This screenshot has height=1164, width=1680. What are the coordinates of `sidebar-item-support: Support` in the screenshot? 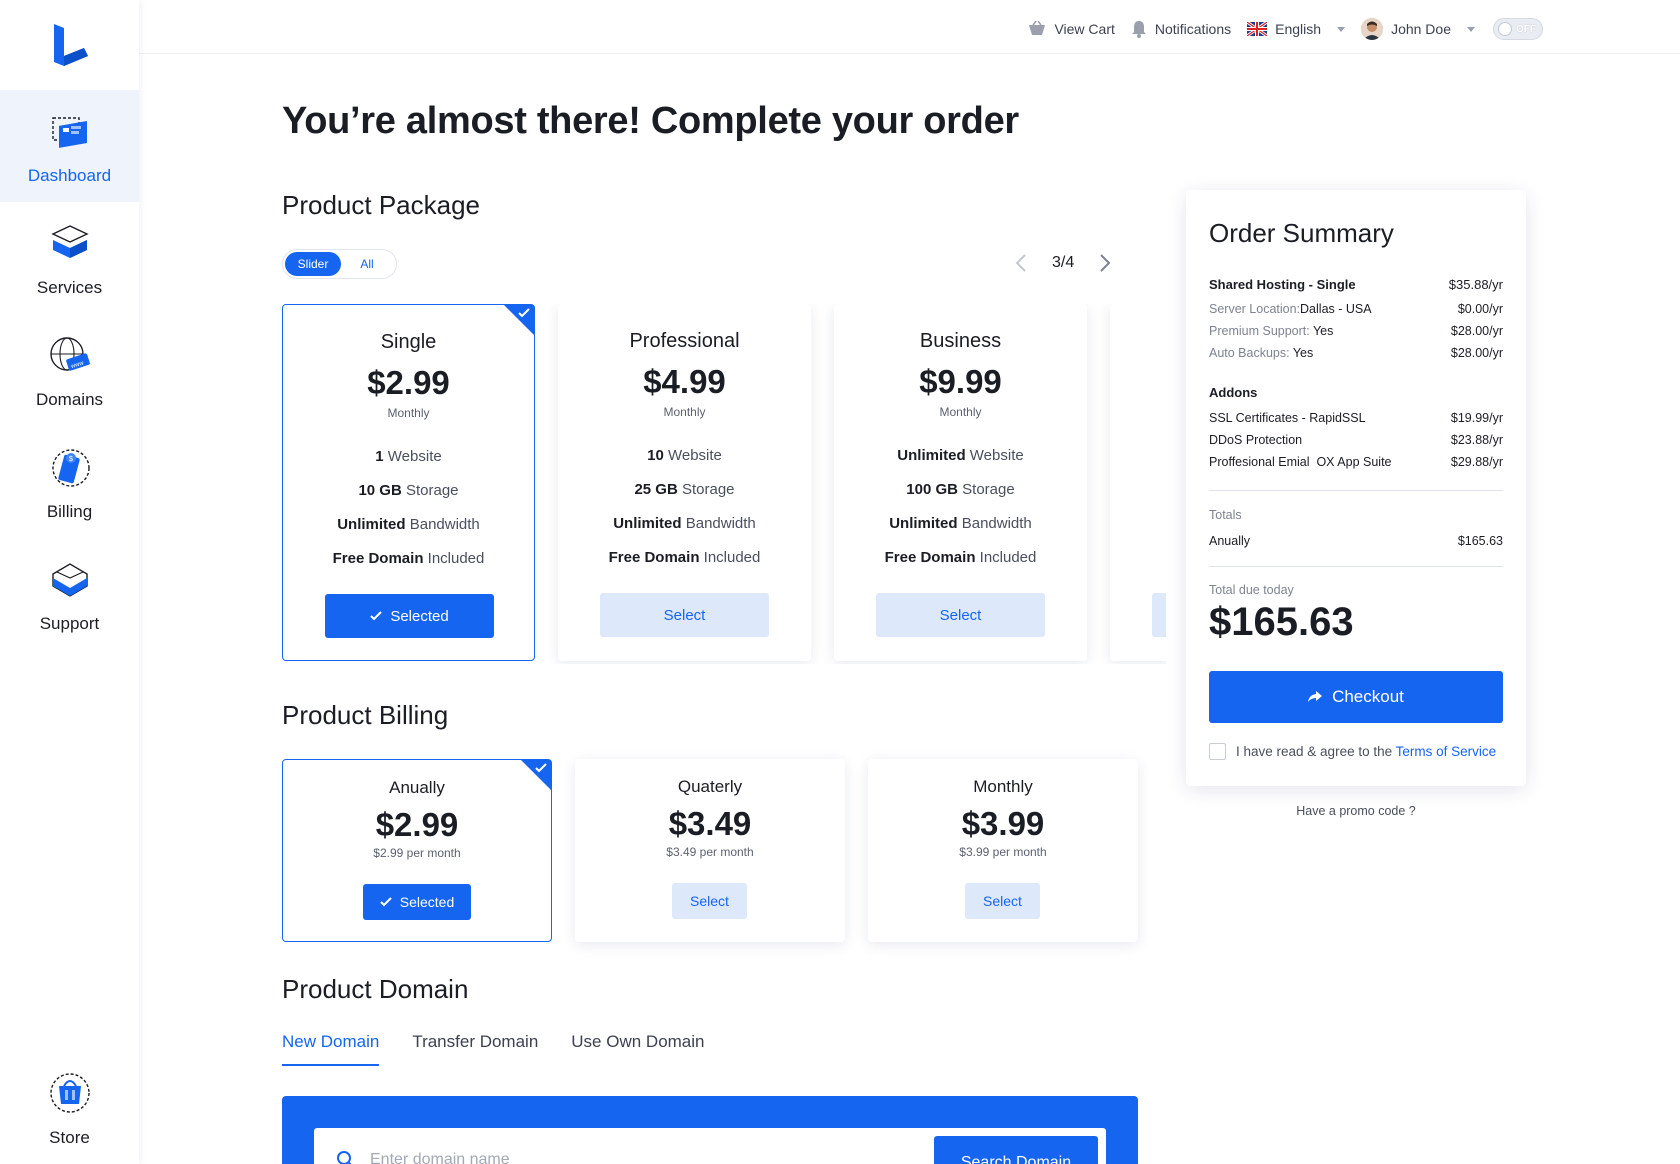 It's located at (69, 594).